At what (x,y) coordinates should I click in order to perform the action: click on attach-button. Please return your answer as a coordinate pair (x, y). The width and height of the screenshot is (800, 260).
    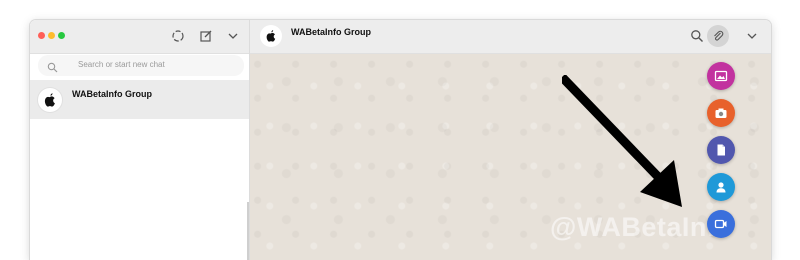
    Looking at the image, I should click on (718, 36).